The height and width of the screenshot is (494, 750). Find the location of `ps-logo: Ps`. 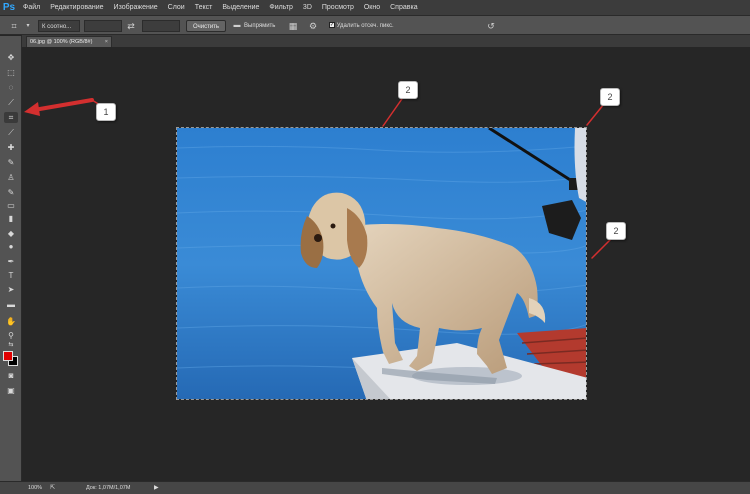

ps-logo: Ps is located at coordinates (9, 7).